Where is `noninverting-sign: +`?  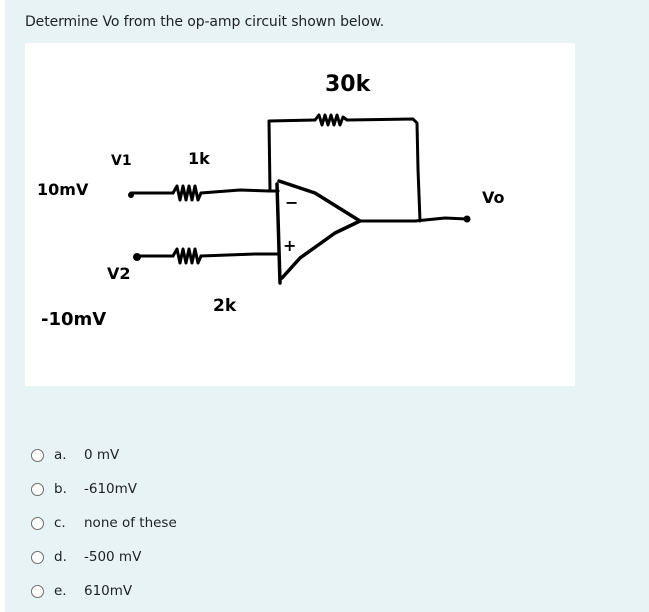 noninverting-sign: + is located at coordinates (289, 245).